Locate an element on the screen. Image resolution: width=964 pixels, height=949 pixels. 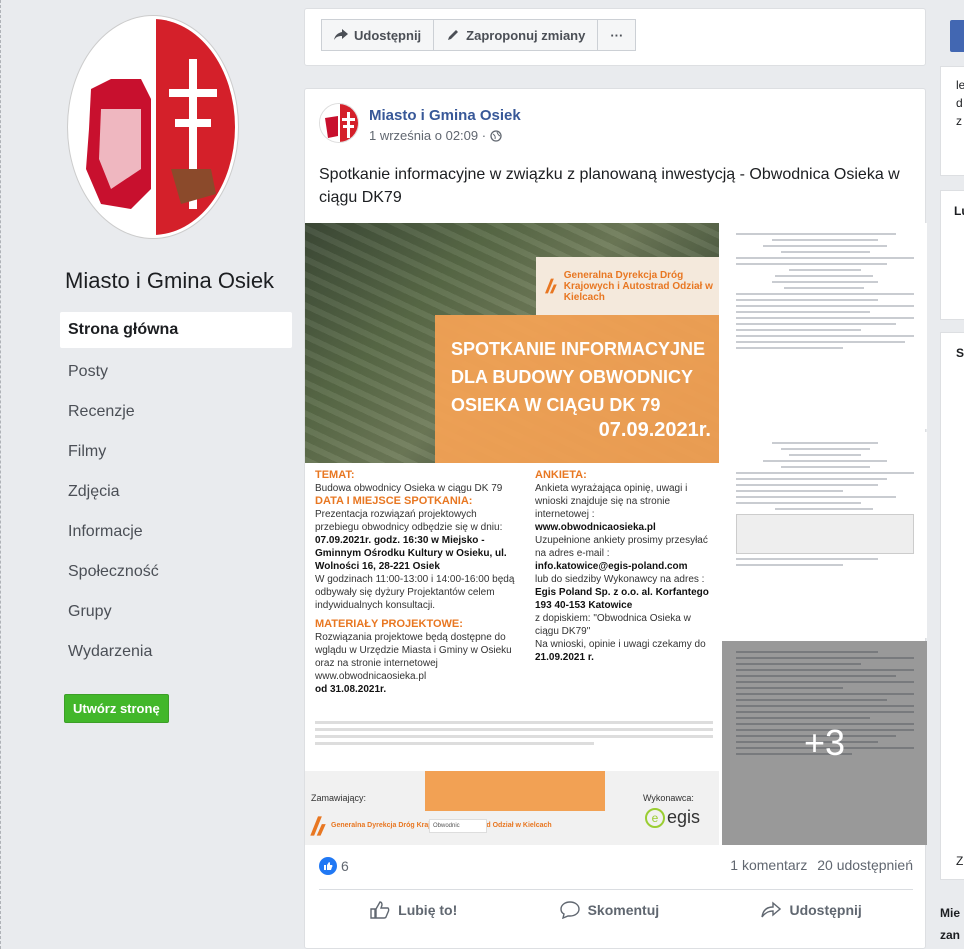
cropped-blue-button is located at coordinates (957, 36).